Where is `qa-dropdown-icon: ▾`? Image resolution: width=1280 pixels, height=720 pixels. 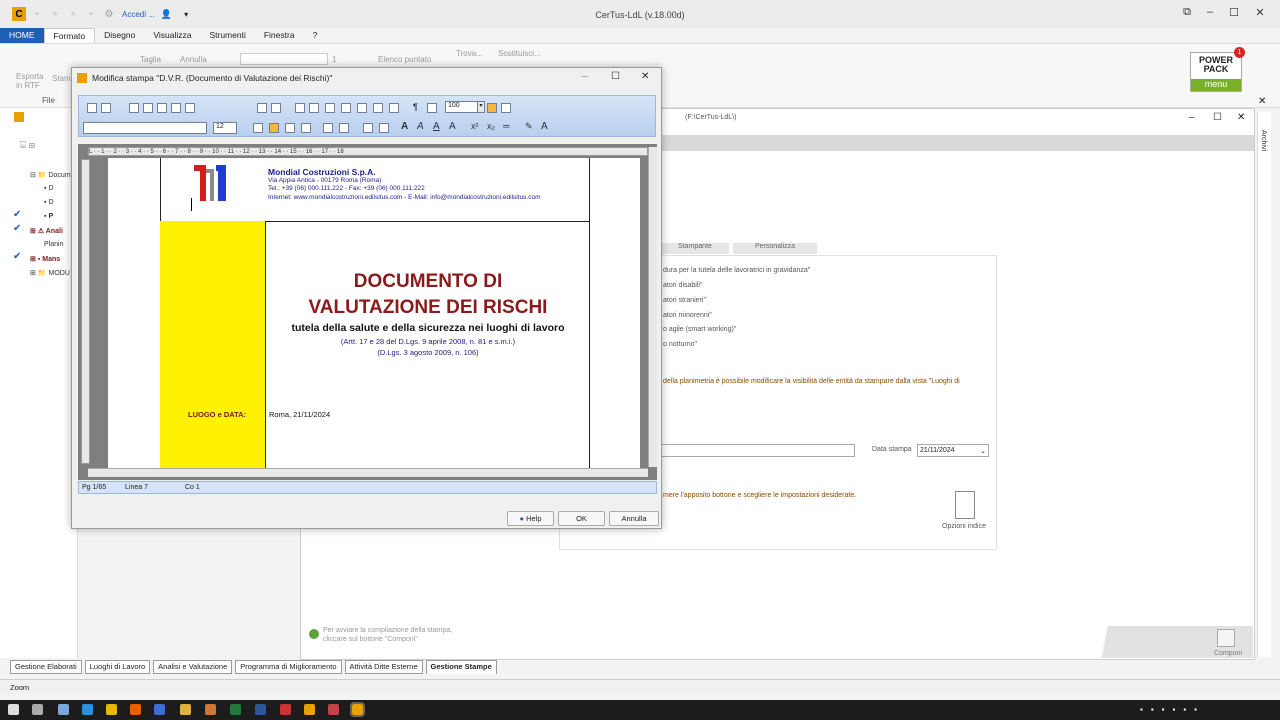
qa-dropdown-icon: ▾ is located at coordinates (186, 14).